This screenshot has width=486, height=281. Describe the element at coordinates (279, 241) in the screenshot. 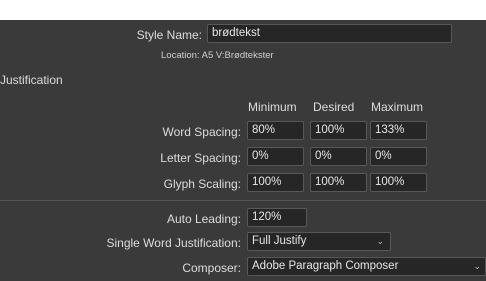

I see `single-word-justification-value: Full Justify` at that location.